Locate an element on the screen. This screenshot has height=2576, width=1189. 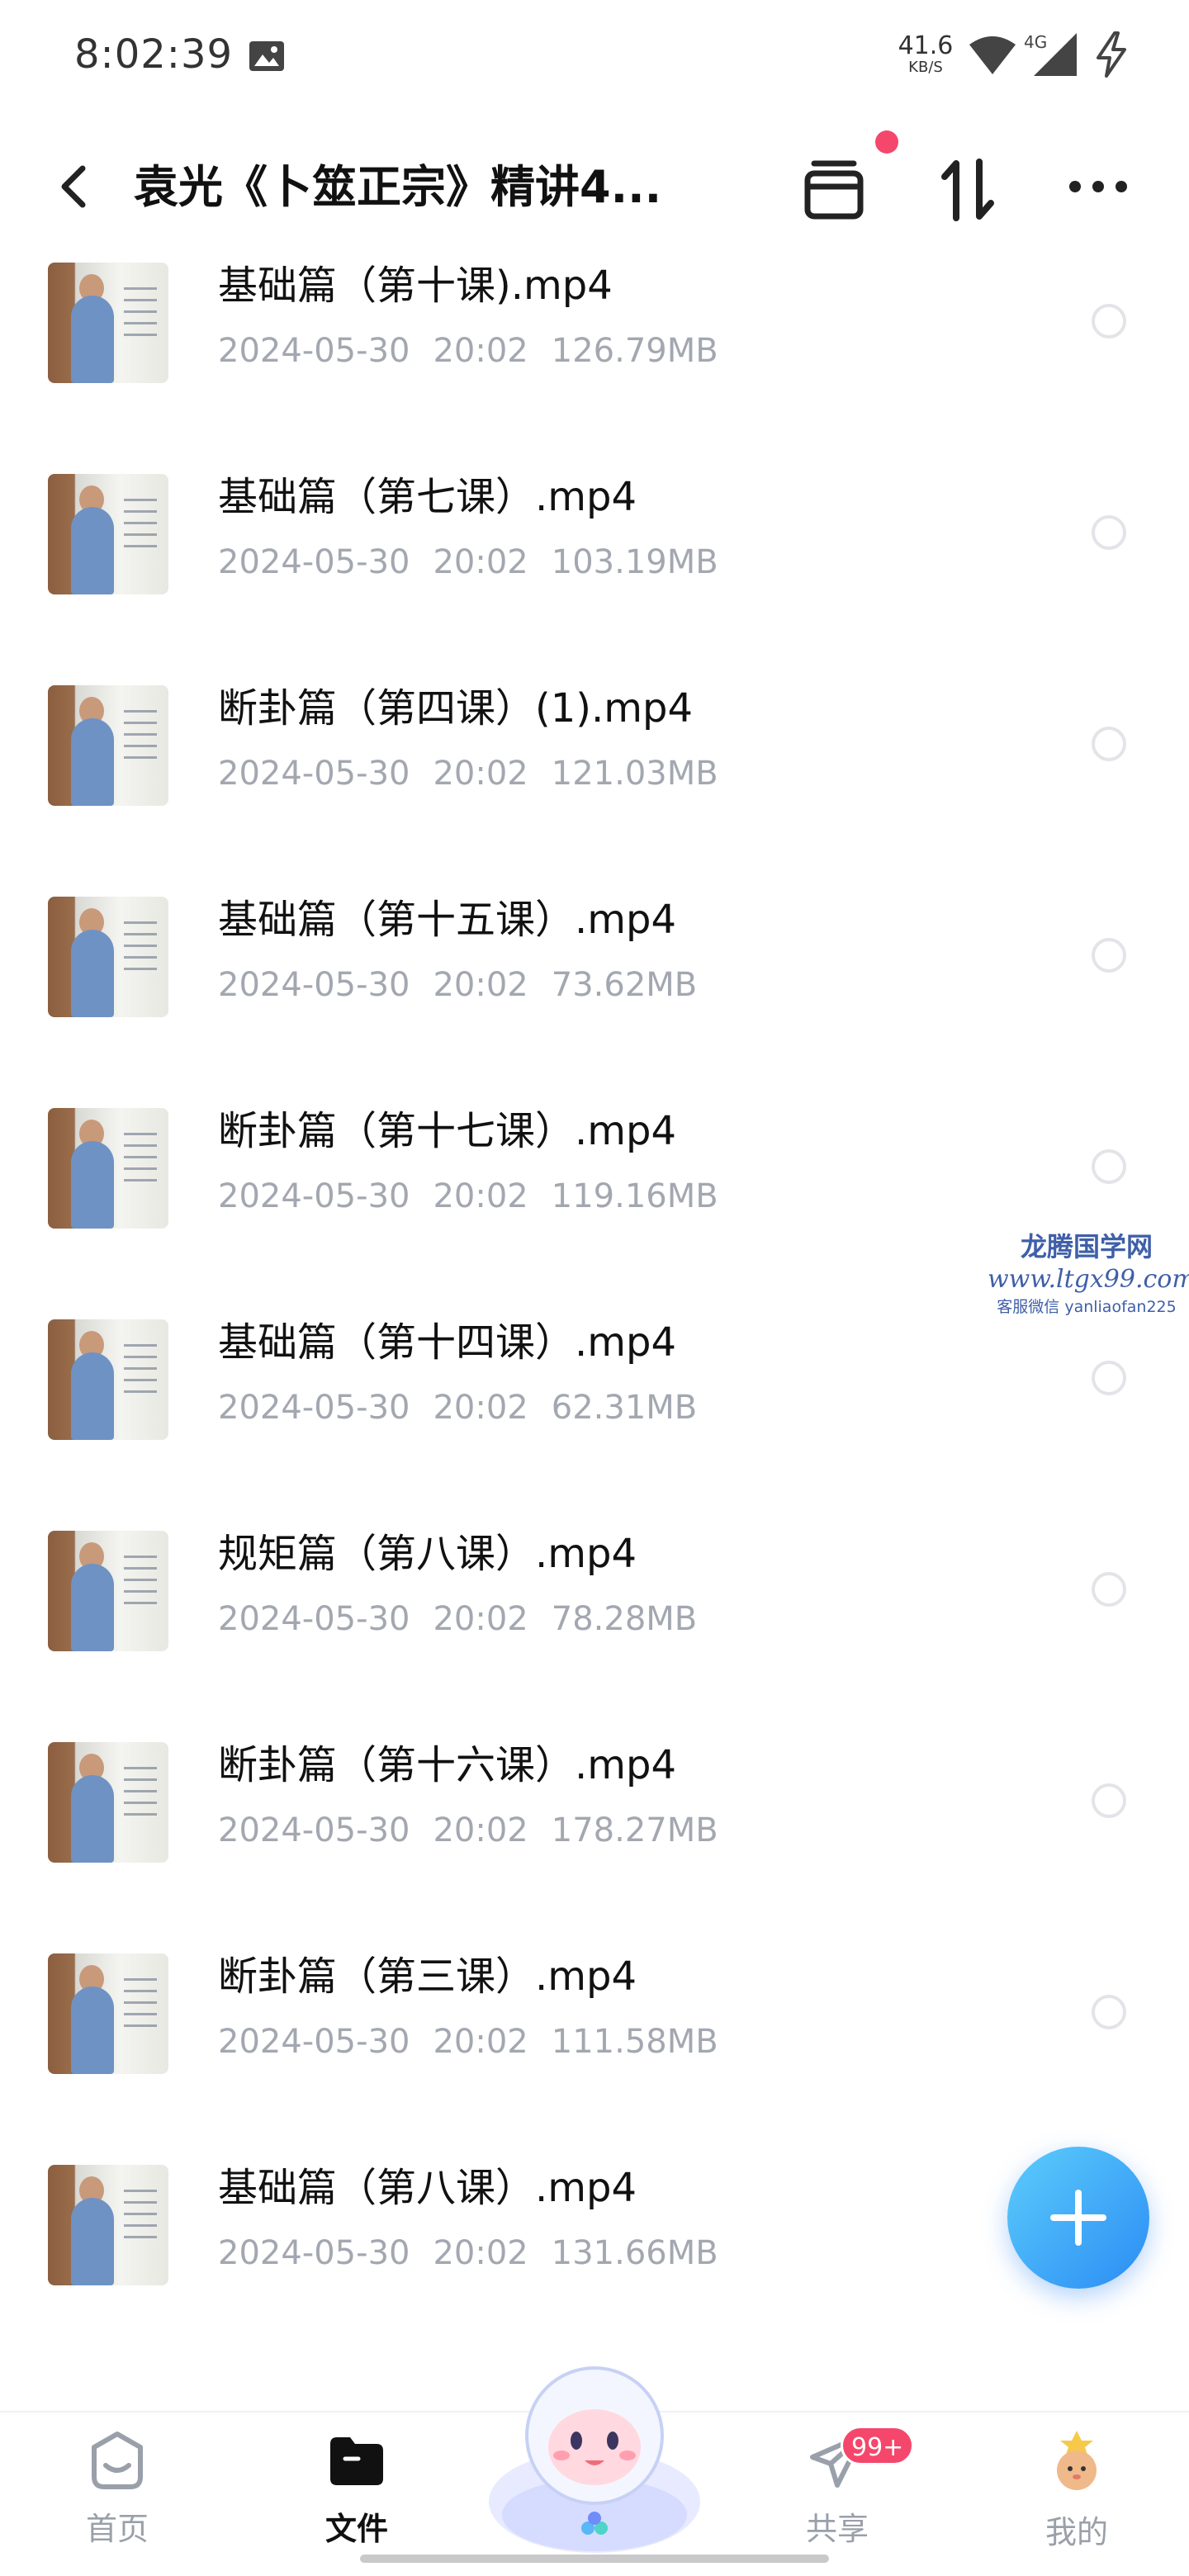
folder-icon is located at coordinates (356, 2461).